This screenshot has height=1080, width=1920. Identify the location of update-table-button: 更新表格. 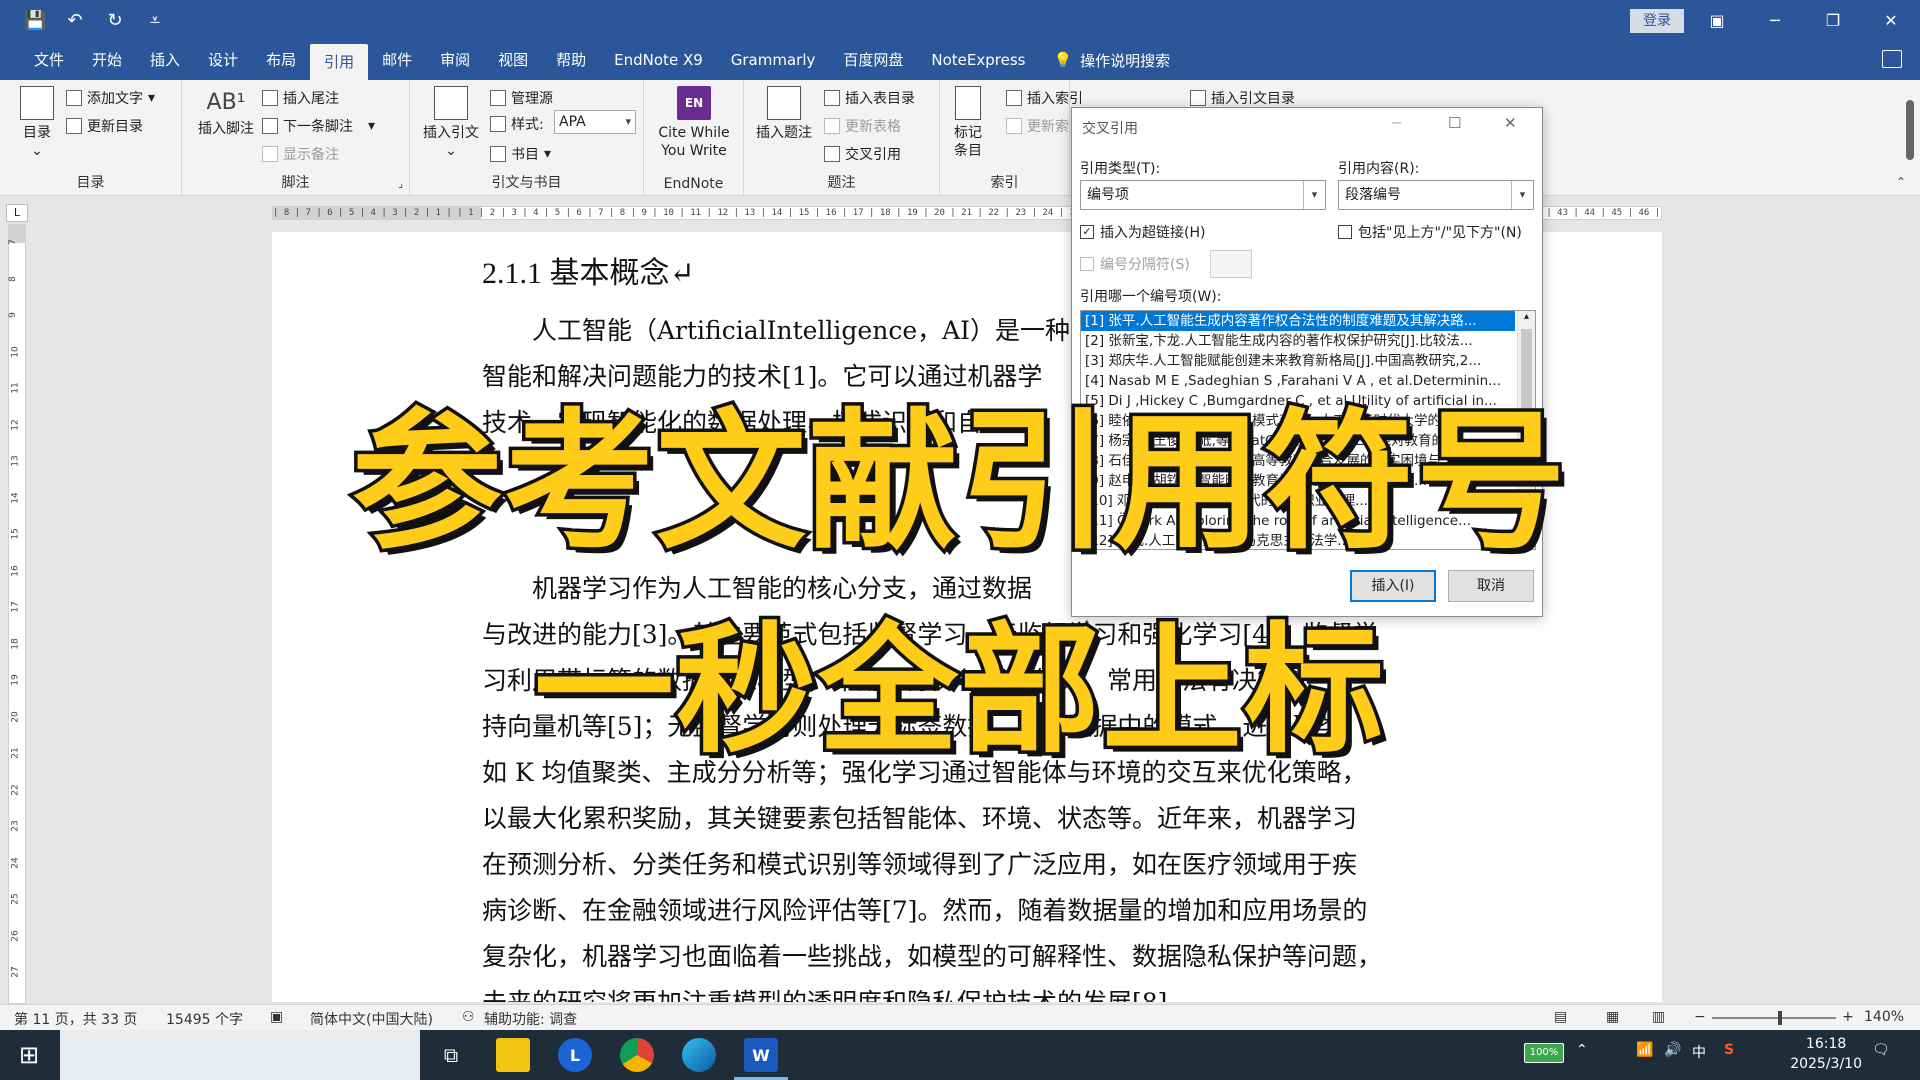
(862, 126).